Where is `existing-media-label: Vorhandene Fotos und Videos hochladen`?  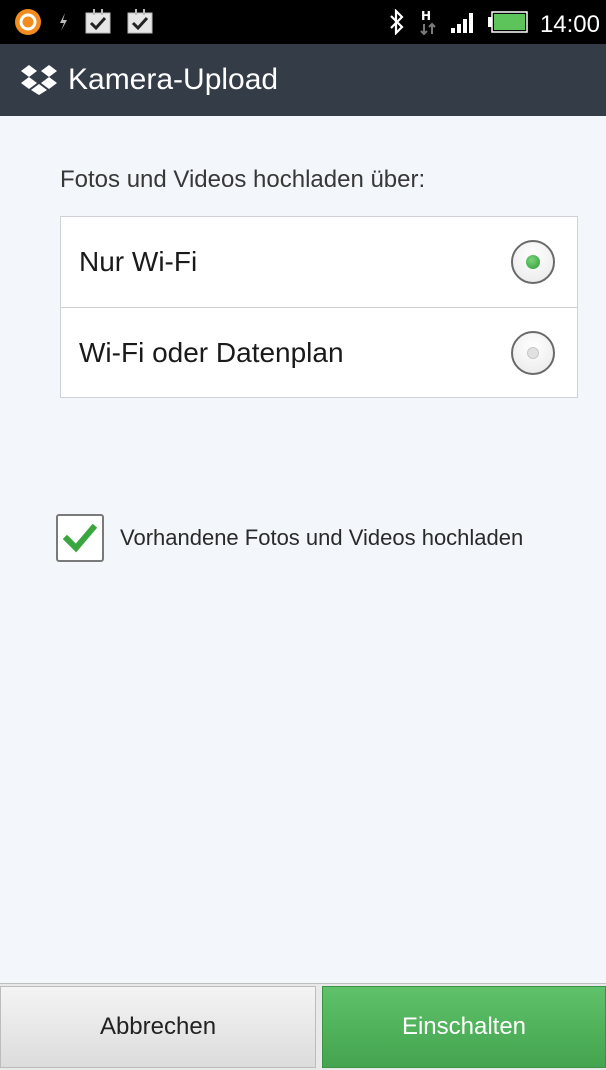 existing-media-label: Vorhandene Fotos und Videos hochladen is located at coordinates (322, 537).